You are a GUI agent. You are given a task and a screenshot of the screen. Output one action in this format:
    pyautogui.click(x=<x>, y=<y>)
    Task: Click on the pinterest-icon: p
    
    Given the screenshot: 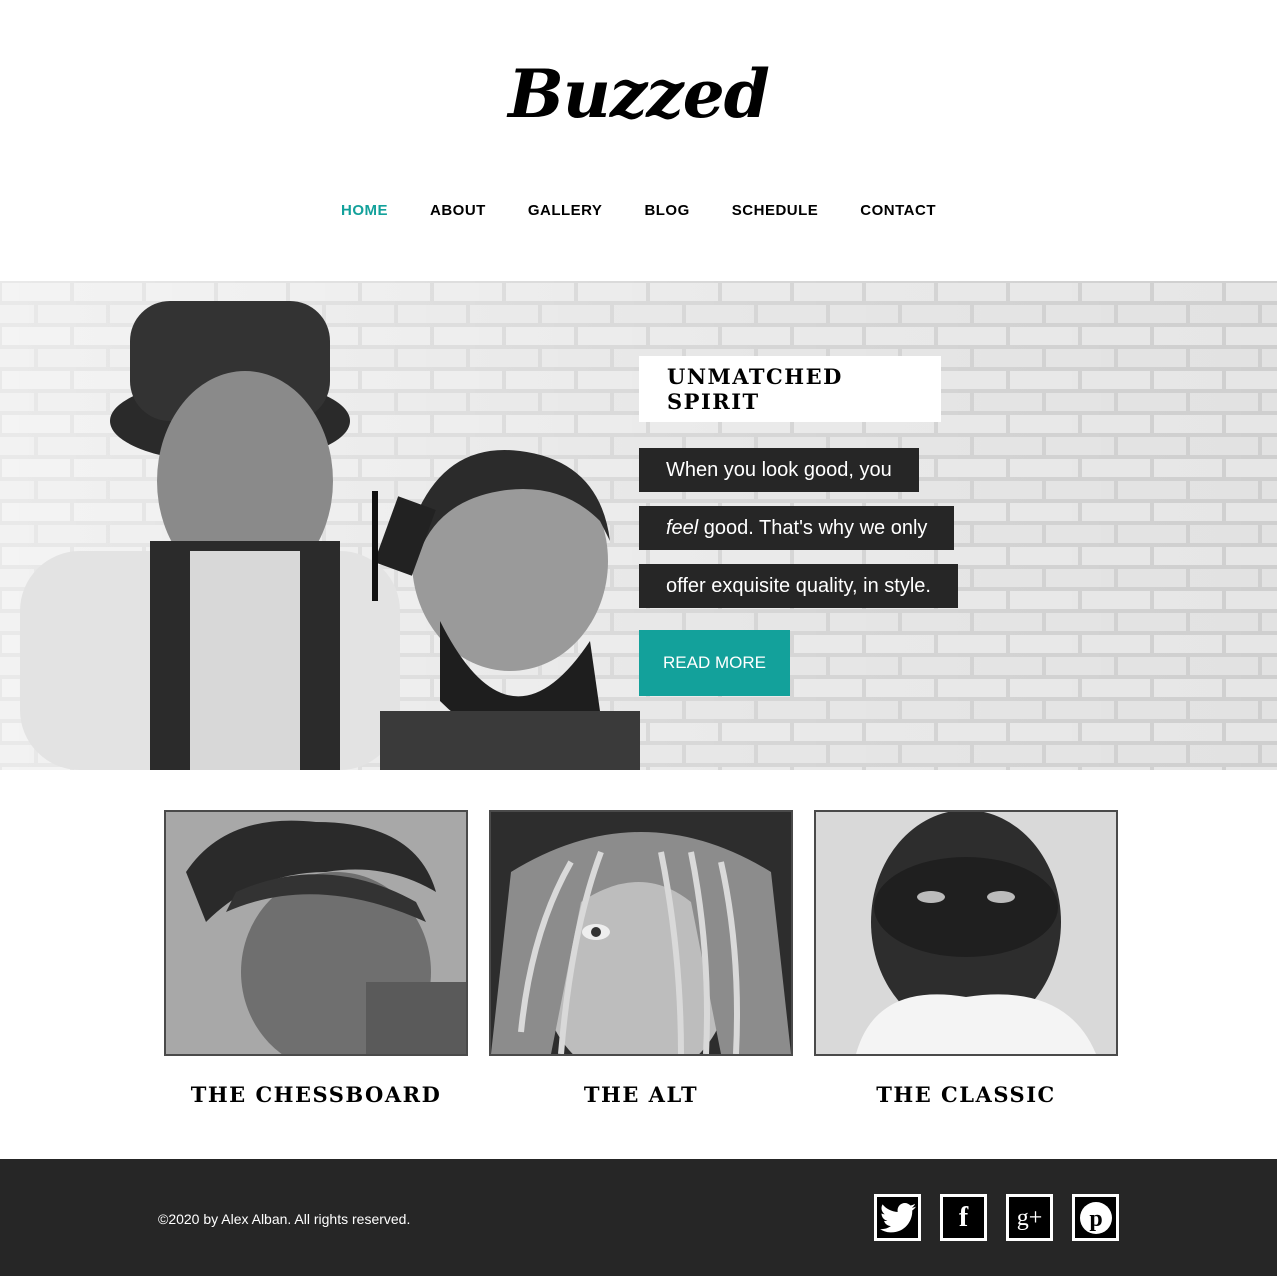 What is the action you would take?
    pyautogui.click(x=1095, y=1217)
    